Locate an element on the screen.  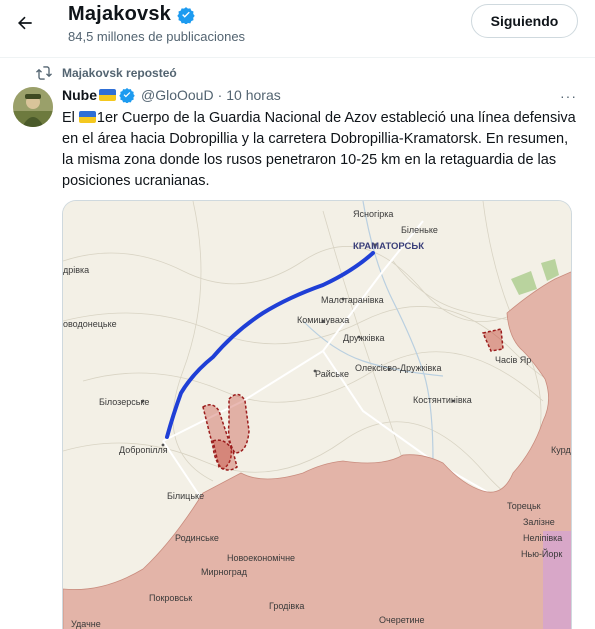
map-label: Неліпівка is located at coordinates (543, 538).